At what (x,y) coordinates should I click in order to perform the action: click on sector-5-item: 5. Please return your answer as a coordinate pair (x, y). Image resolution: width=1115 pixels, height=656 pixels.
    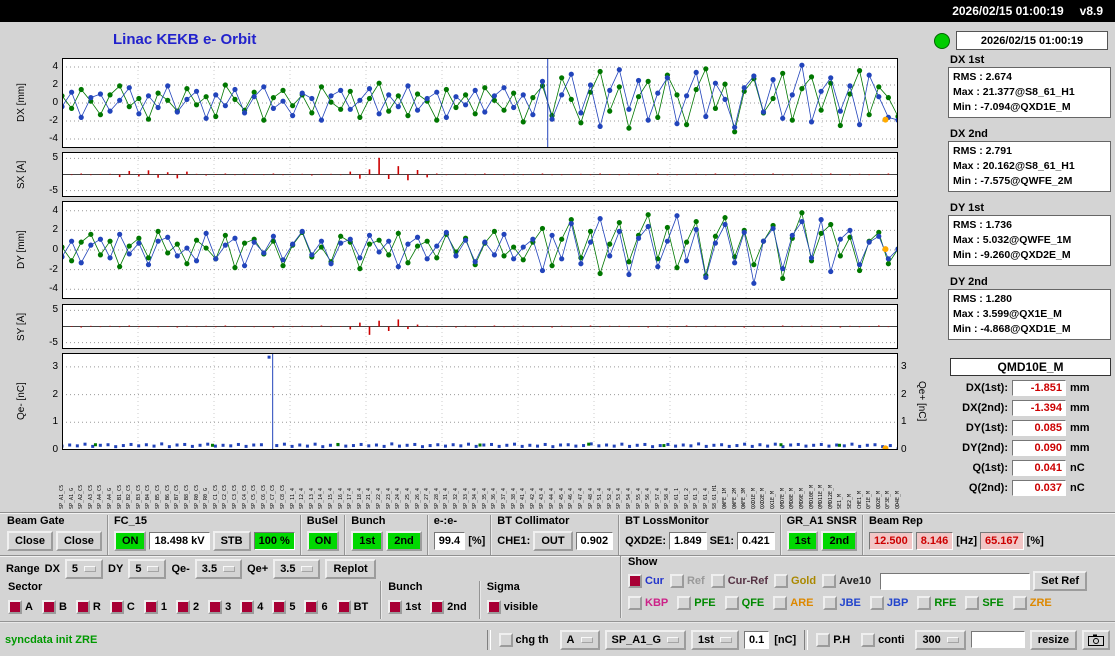
    Looking at the image, I should click on (283, 607).